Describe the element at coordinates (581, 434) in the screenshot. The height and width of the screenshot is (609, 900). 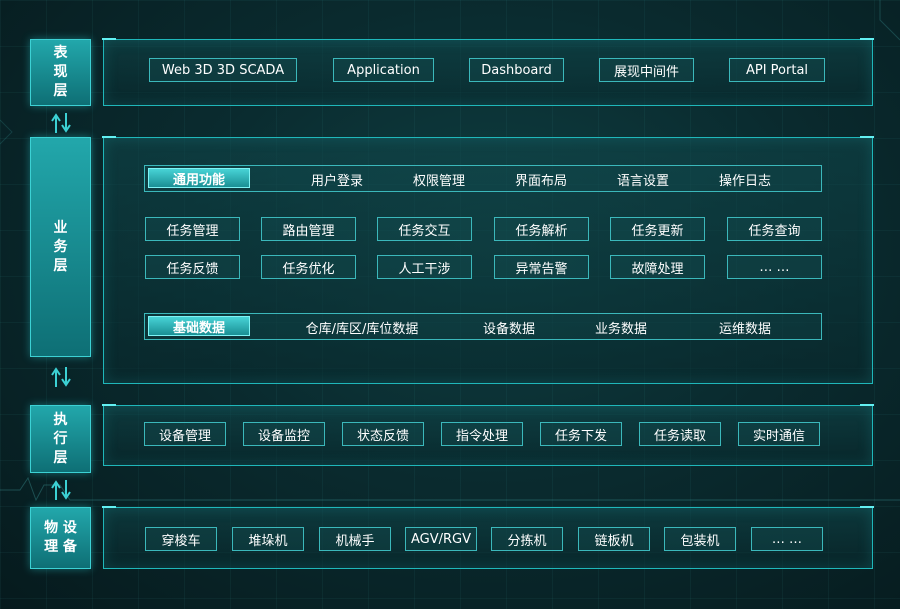
I see `exec-item: 任务下发` at that location.